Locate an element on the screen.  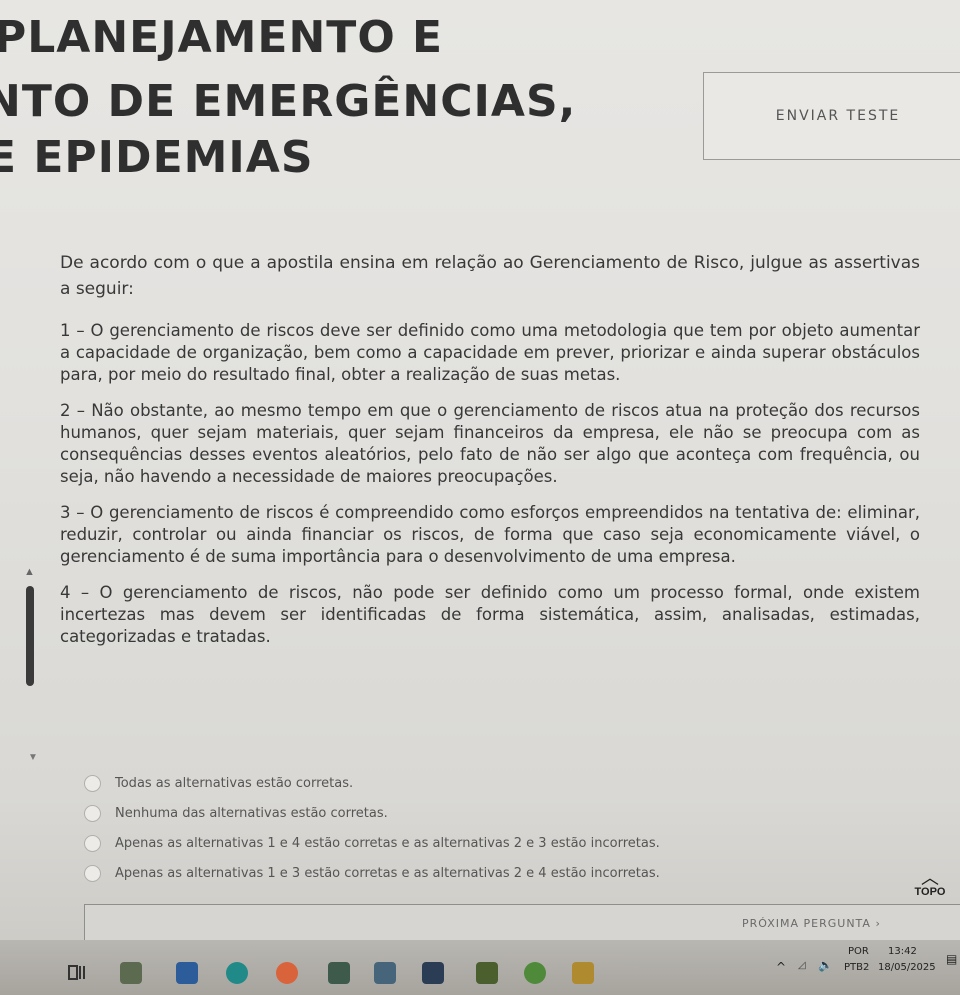
firefox-icon is located at coordinates (287, 973).